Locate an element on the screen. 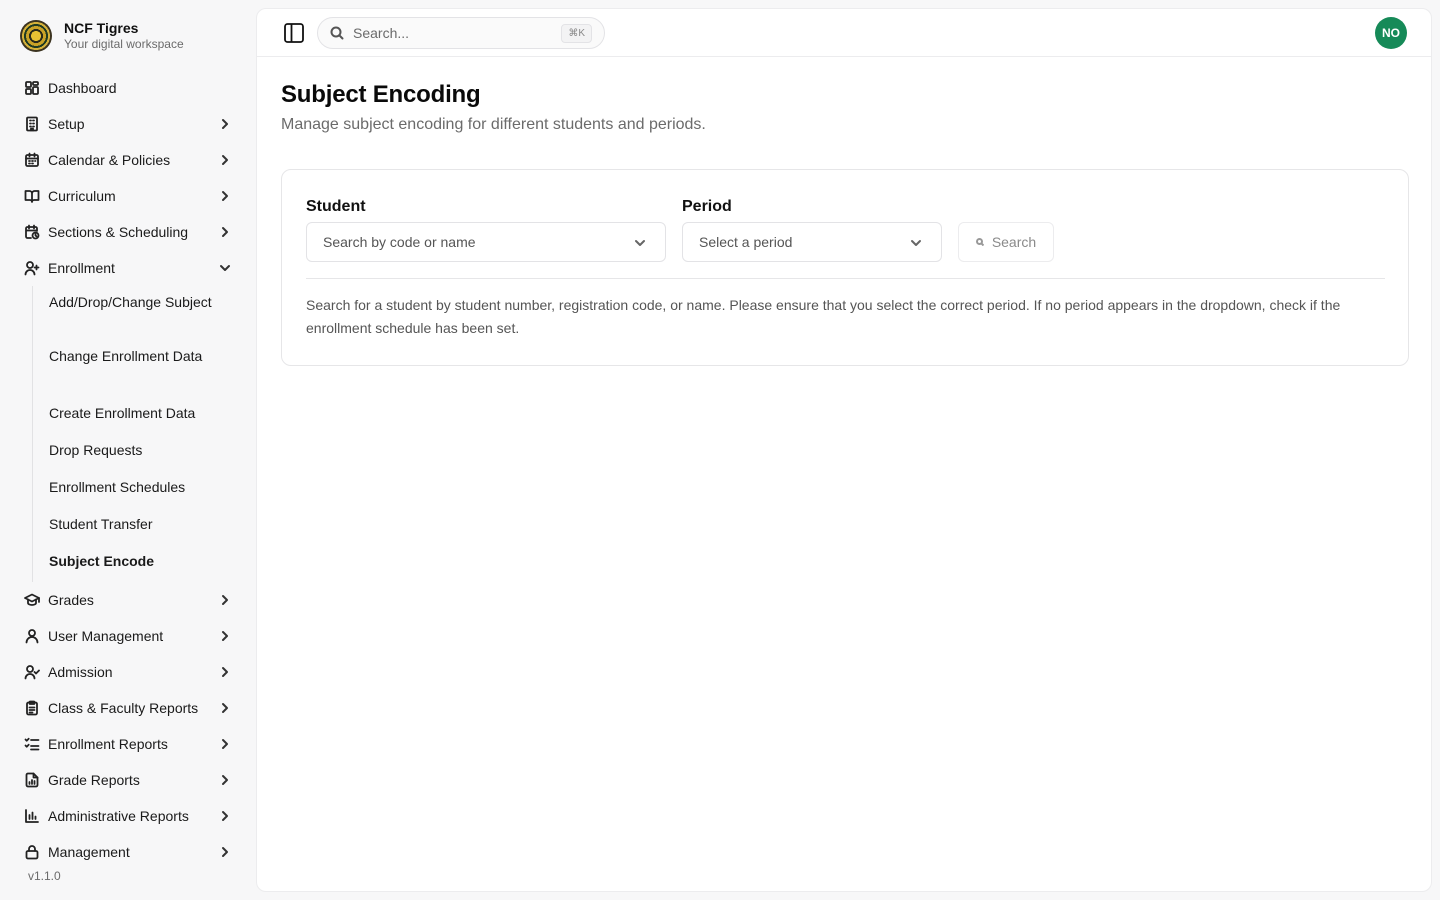 The height and width of the screenshot is (900, 1440). divider is located at coordinates (845, 278).